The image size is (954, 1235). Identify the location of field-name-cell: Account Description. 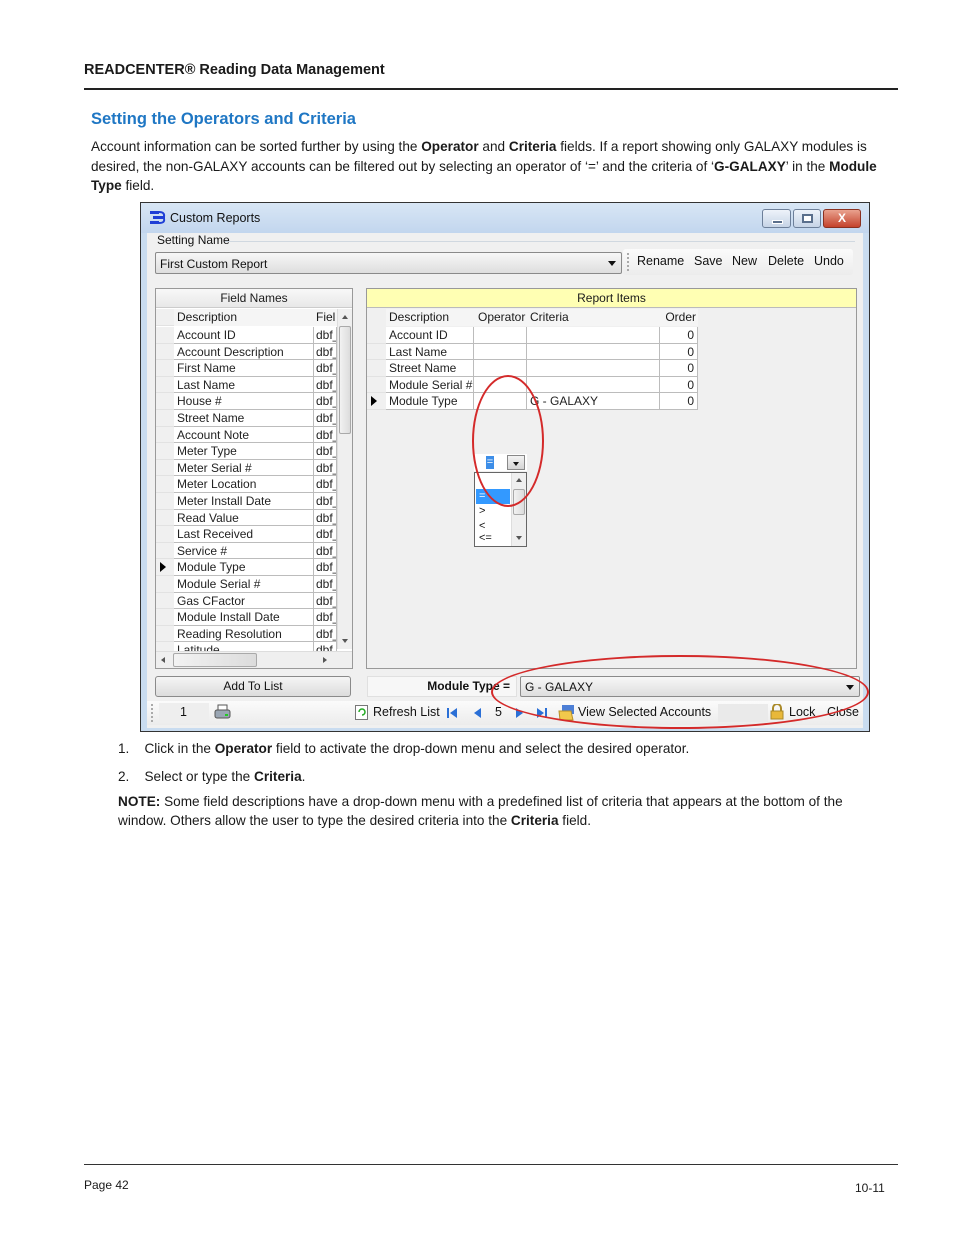
(244, 352).